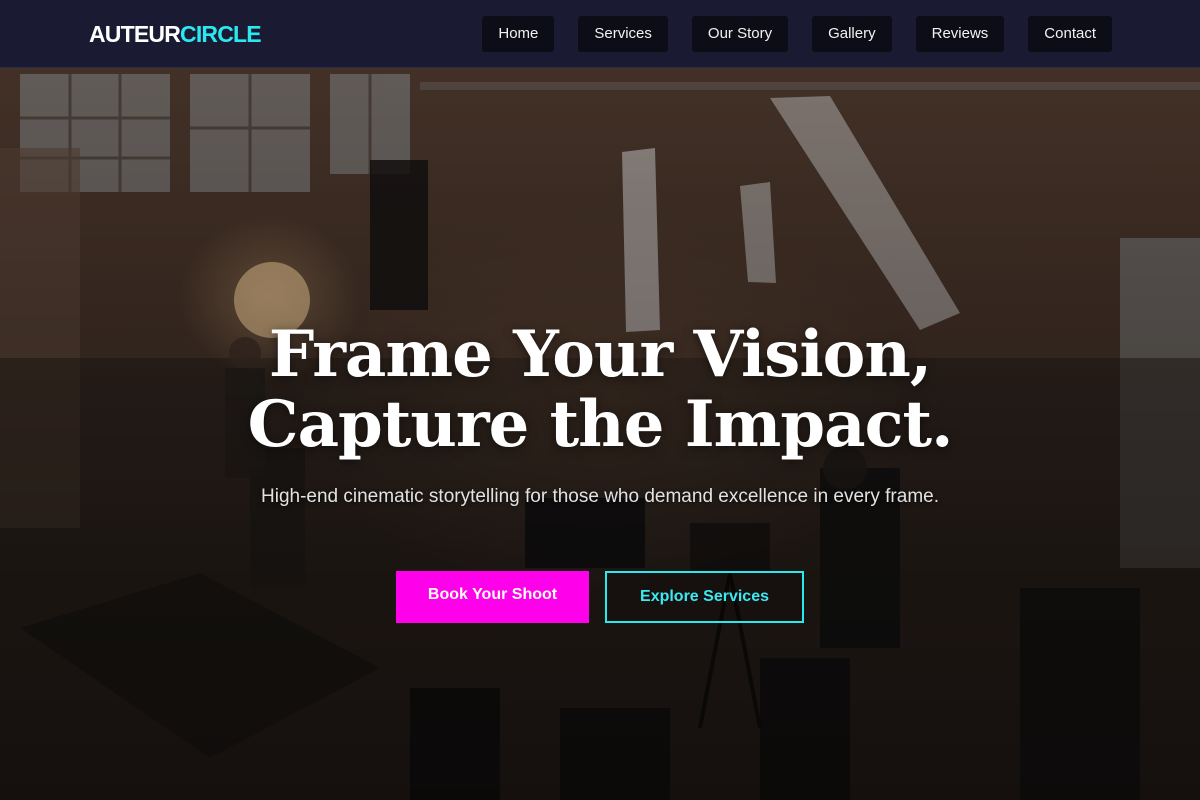  Describe the element at coordinates (600, 354) in the screenshot. I see `hero-title-line1: Frame Your Vision,` at that location.